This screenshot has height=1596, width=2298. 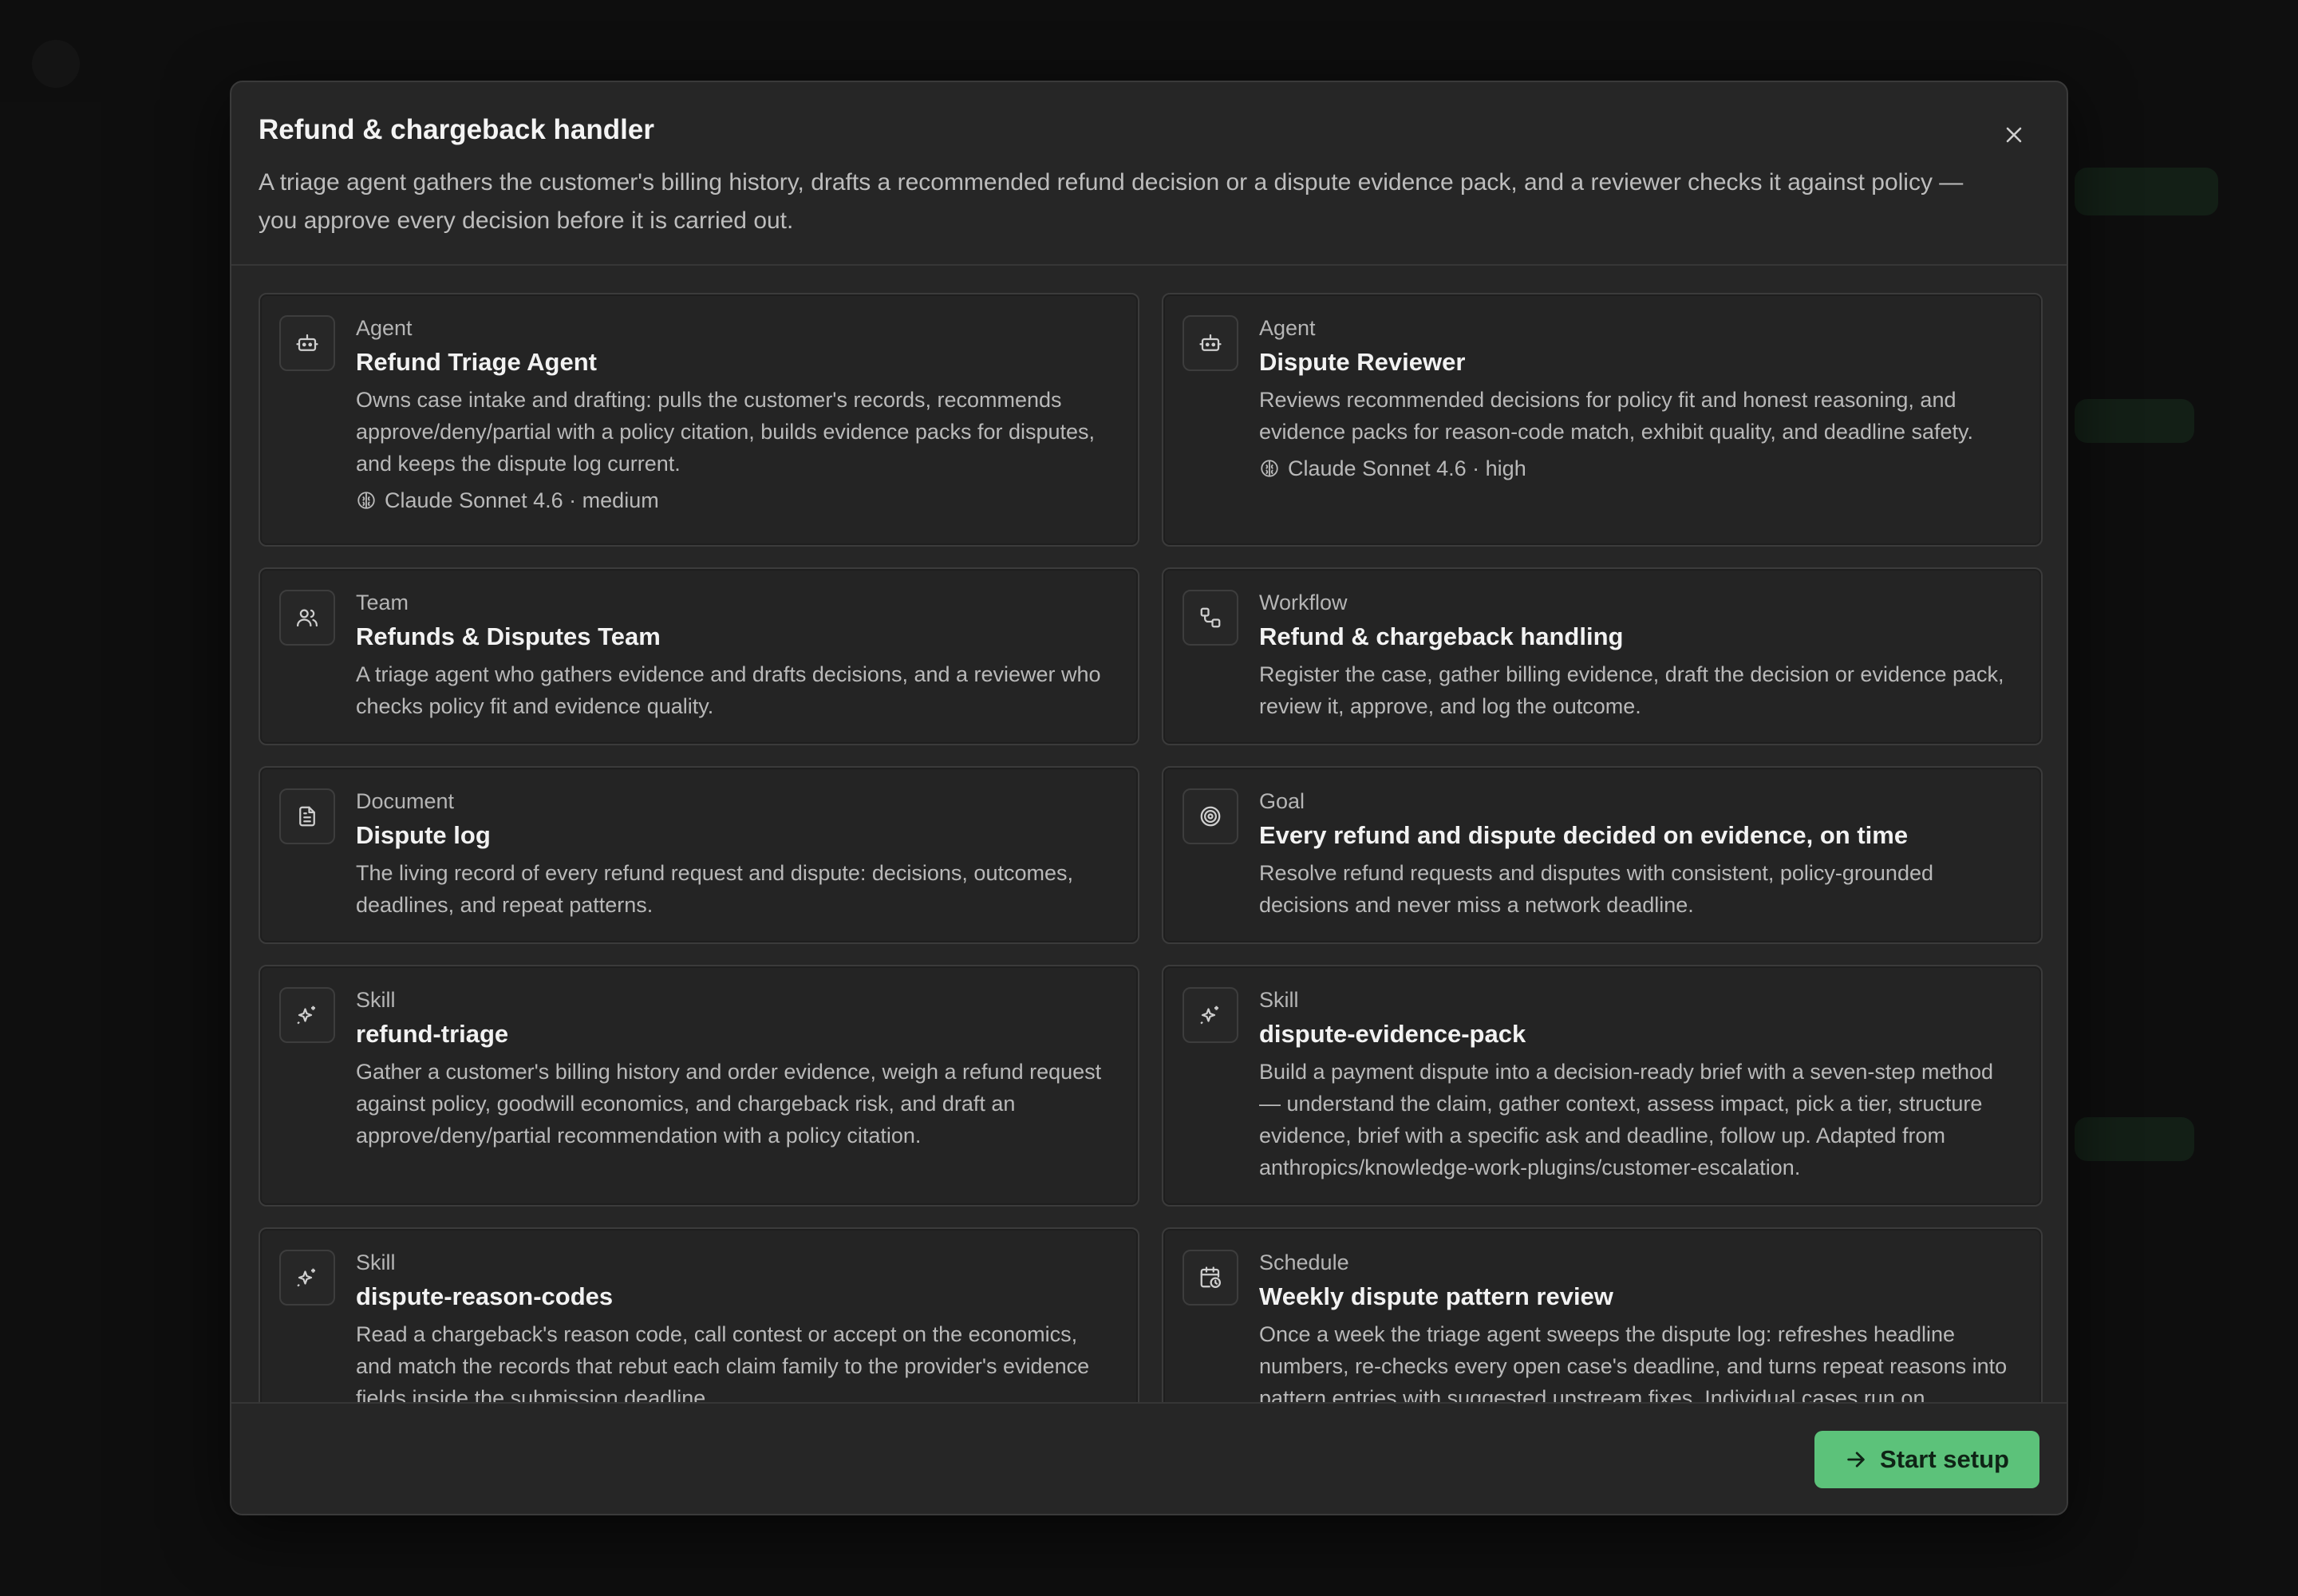 I want to click on card-name: Weekly dispute pattern review, so click(x=1436, y=1296).